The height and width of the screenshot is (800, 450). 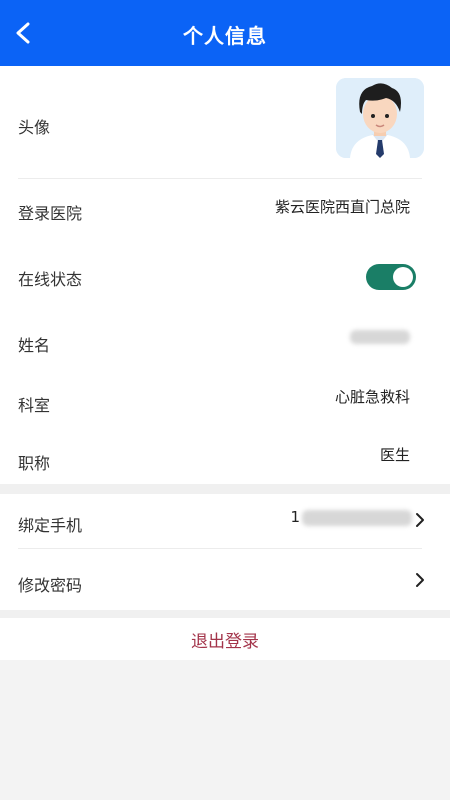 What do you see at coordinates (50, 213) in the screenshot?
I see `hospital-label: 登录医院` at bounding box center [50, 213].